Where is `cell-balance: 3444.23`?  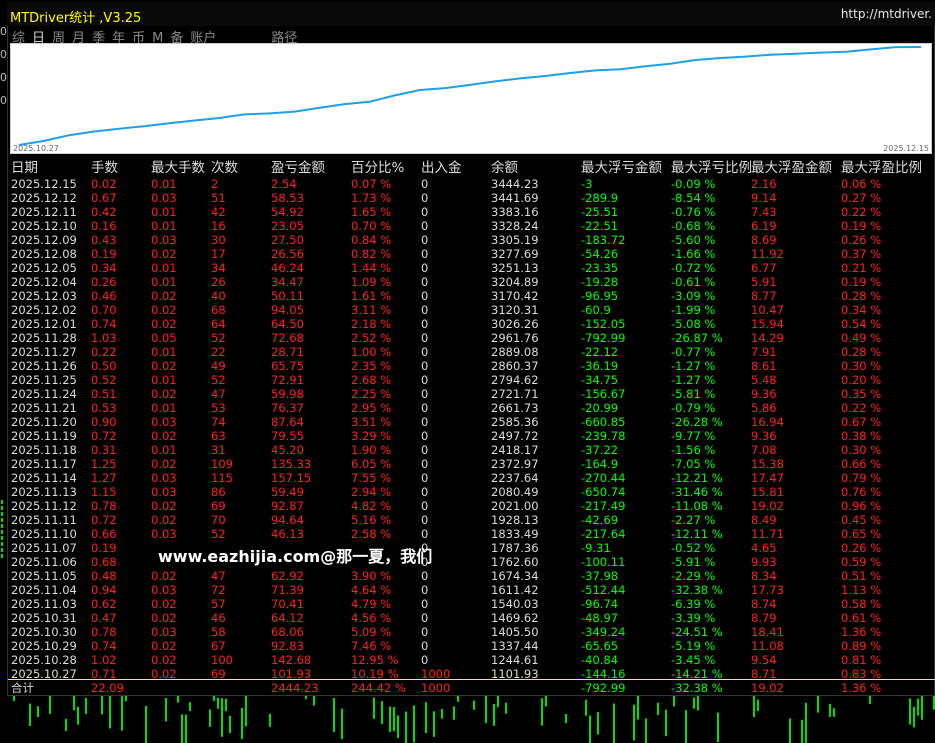
cell-balance: 3444.23 is located at coordinates (515, 184).